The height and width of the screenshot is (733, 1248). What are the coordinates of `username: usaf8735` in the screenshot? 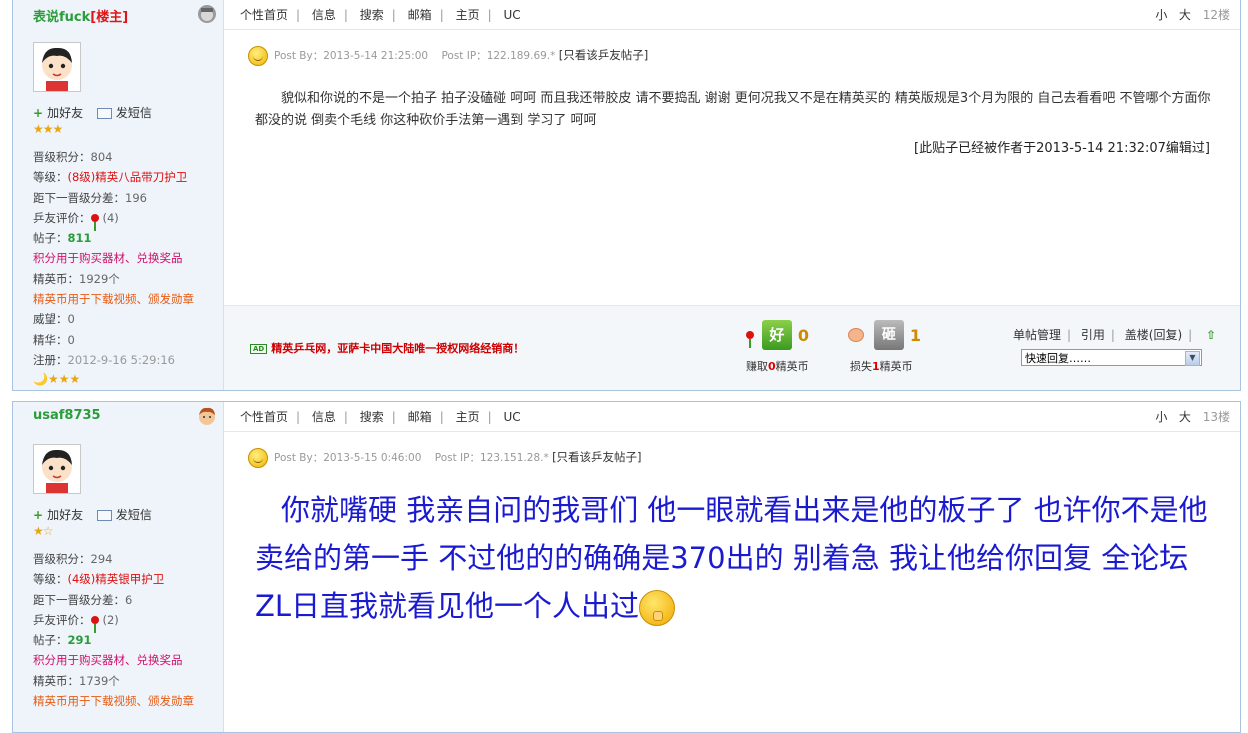 It's located at (67, 415).